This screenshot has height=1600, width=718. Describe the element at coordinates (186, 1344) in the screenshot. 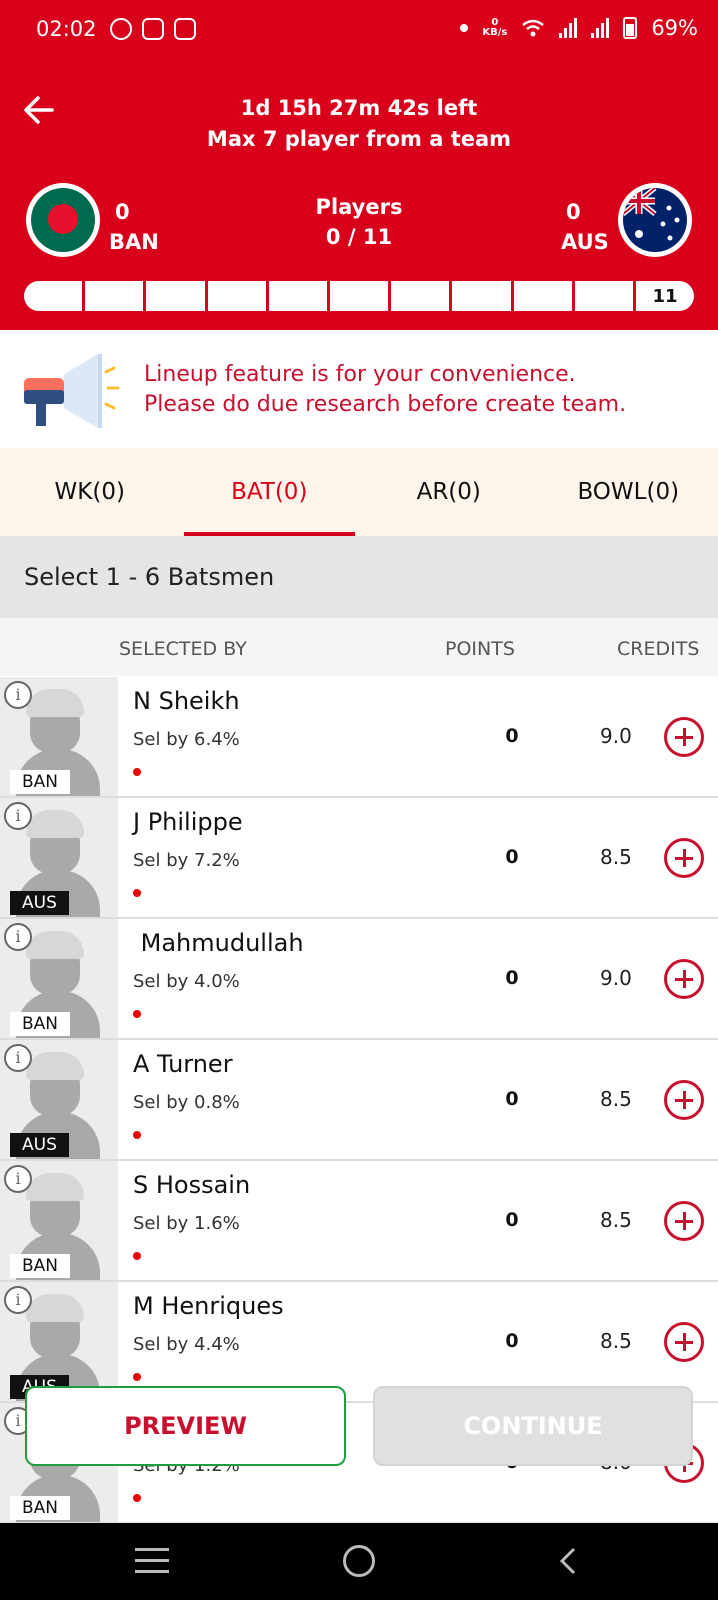

I see `player-selected-by: Sel by 4.4%` at that location.